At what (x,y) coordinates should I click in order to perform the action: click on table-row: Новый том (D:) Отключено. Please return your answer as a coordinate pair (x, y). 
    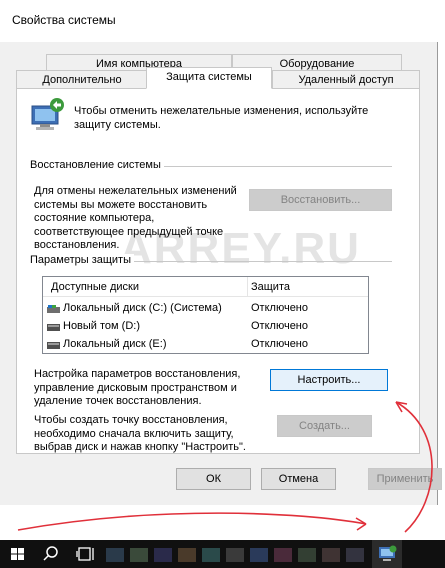
    Looking at the image, I should click on (205, 327).